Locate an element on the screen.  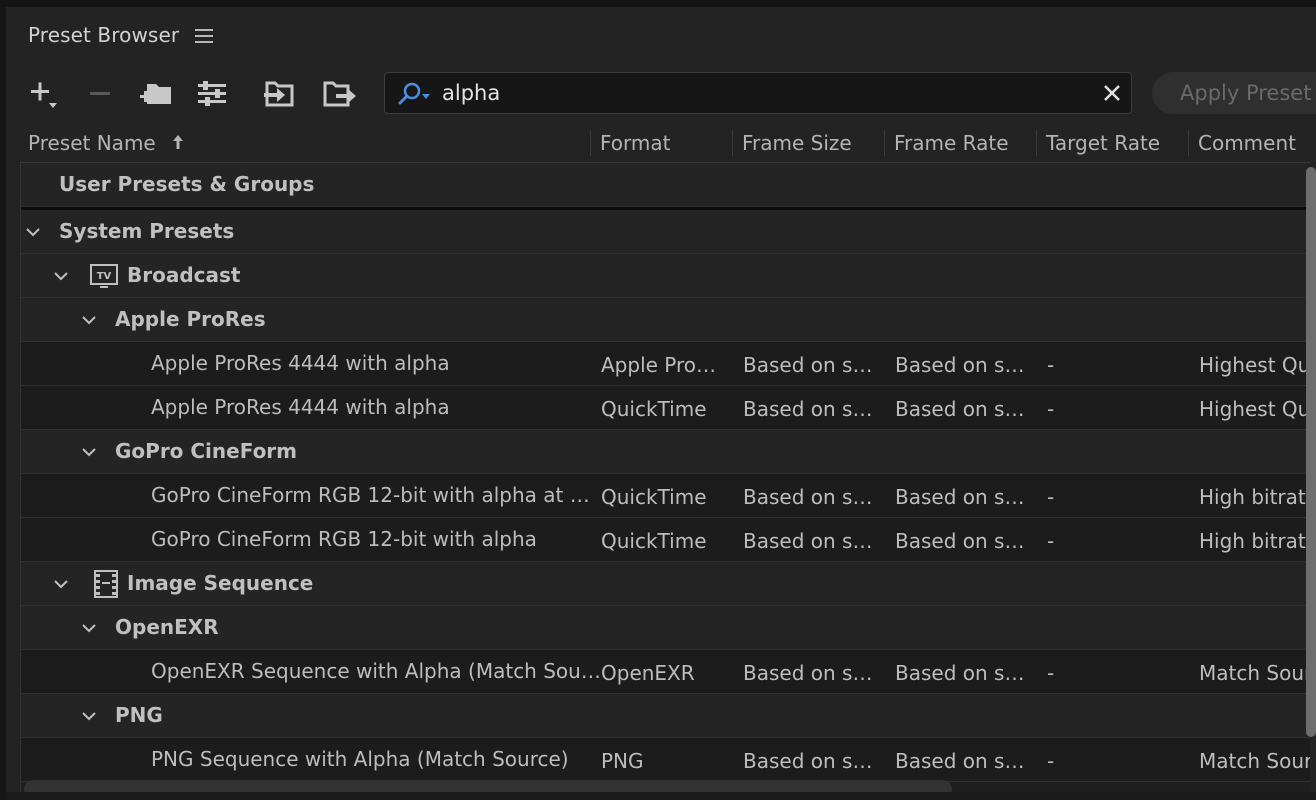
preset-settings-icon is located at coordinates (212, 93).